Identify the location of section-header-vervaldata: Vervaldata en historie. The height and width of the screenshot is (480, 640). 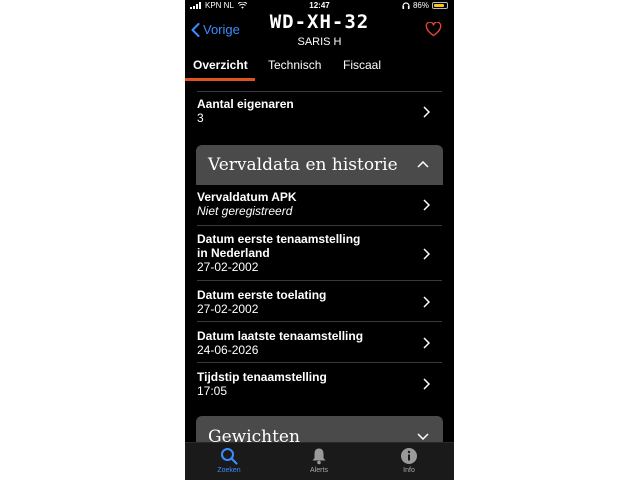
(319, 165).